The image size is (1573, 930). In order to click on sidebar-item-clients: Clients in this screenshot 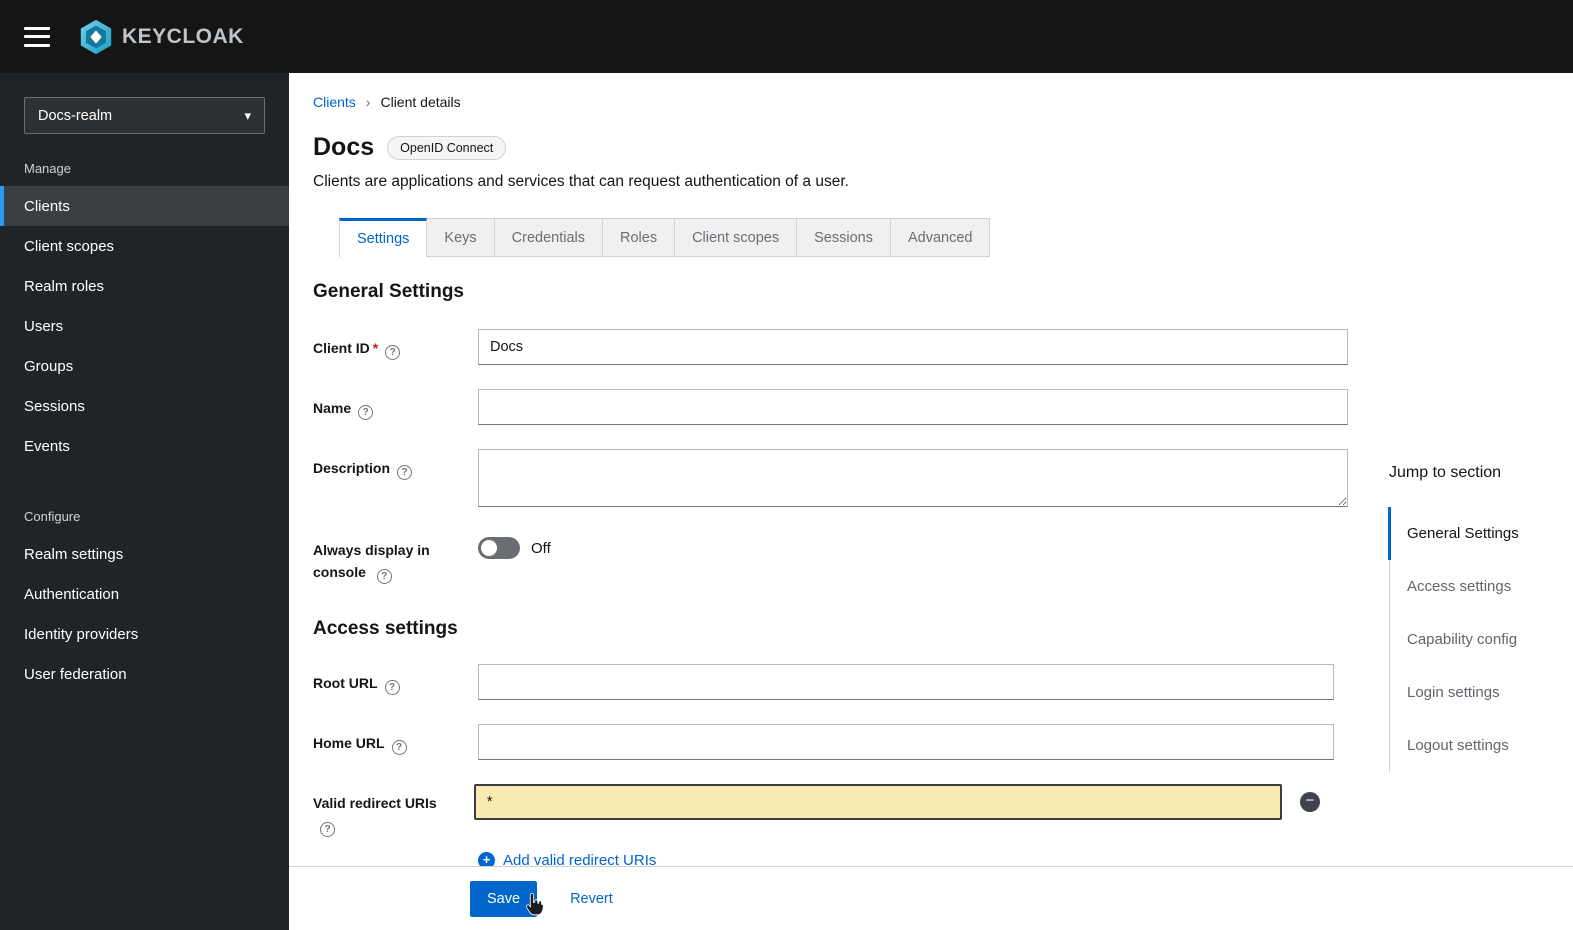, I will do `click(144, 206)`.